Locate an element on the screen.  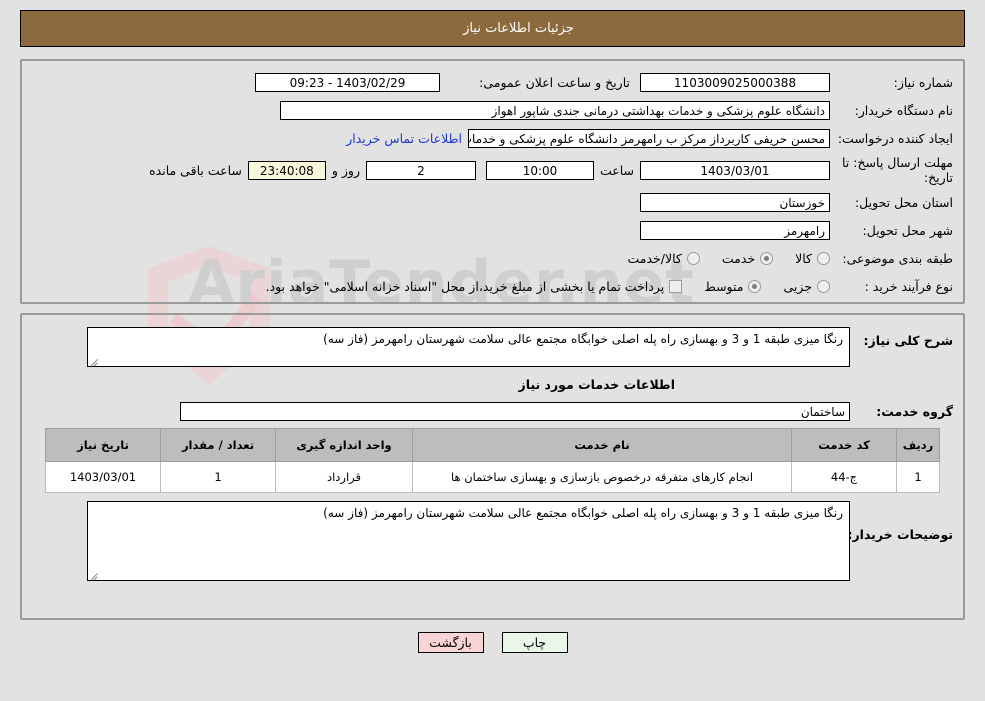
radio-category-kala: کالا is located at coordinates (812, 258).